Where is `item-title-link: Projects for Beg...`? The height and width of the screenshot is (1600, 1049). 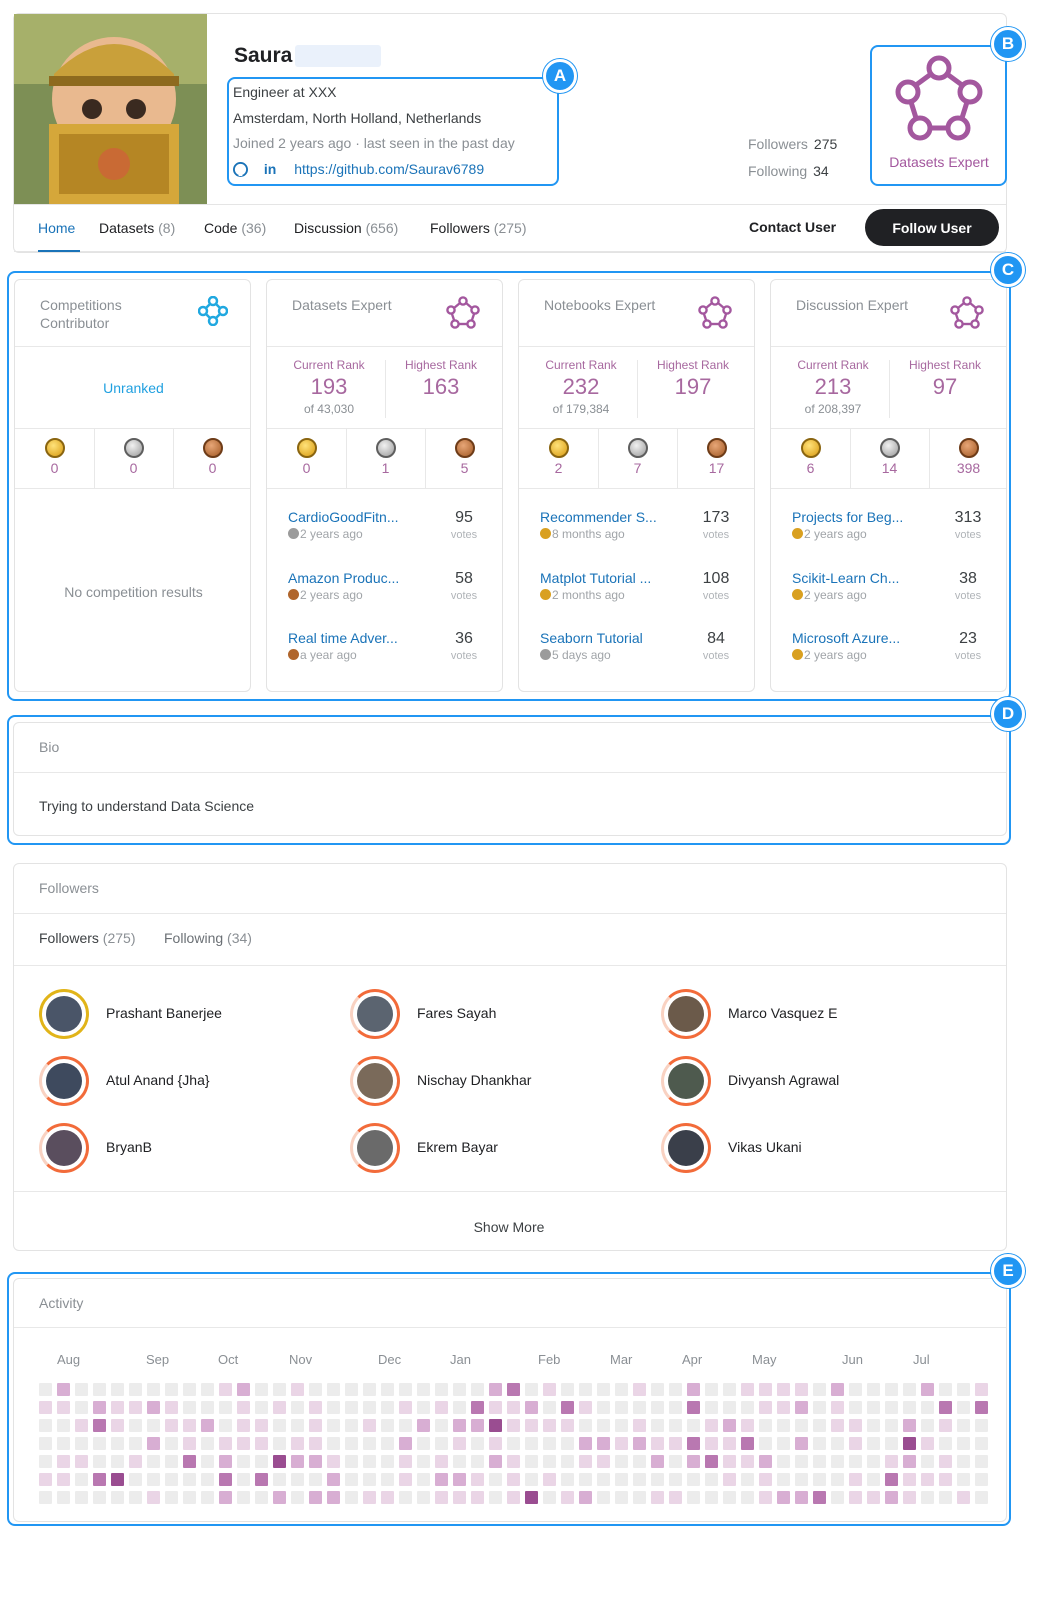 item-title-link: Projects for Beg... is located at coordinates (847, 517).